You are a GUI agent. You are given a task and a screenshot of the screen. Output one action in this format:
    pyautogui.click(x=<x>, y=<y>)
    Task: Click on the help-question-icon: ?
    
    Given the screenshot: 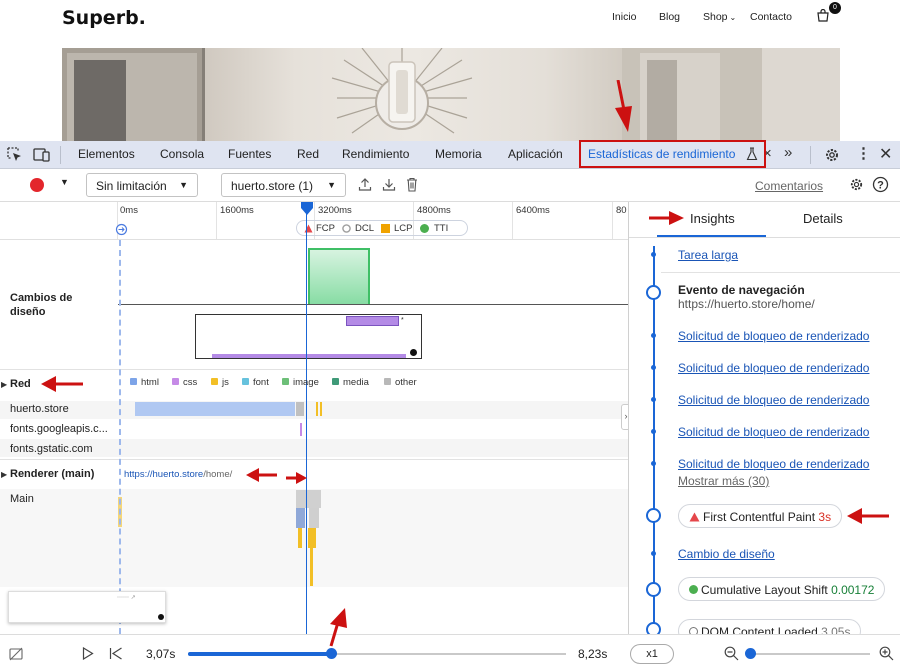 What is the action you would take?
    pyautogui.click(x=880, y=184)
    